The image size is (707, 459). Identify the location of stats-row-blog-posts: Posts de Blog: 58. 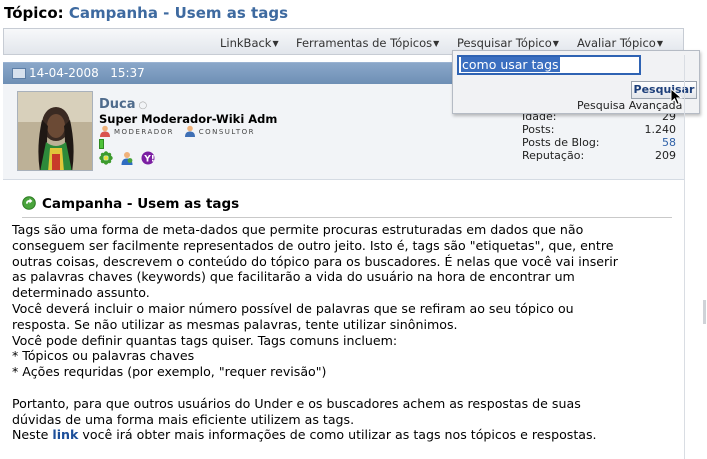
(599, 142).